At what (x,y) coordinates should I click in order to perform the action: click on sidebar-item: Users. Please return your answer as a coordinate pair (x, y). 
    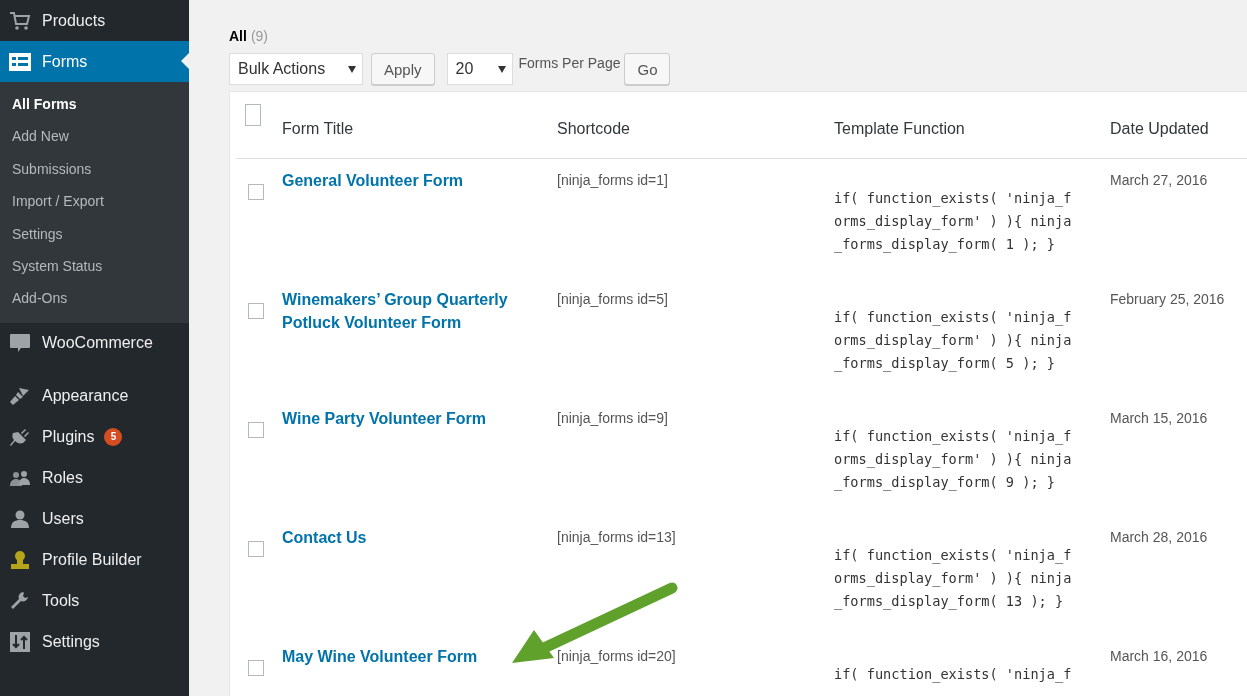
    Looking at the image, I should click on (94, 519).